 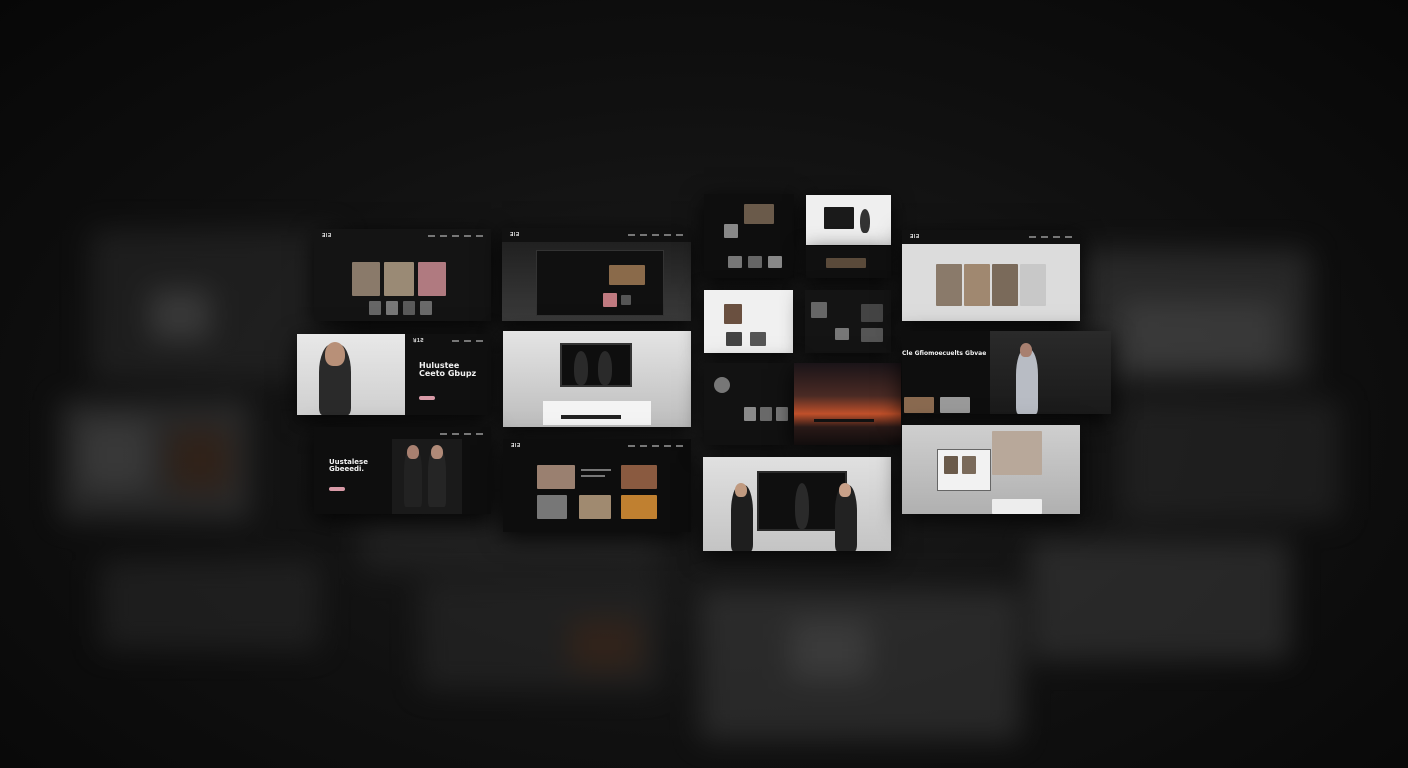 I want to click on hero-headline: Uustalese Gbeeedi., so click(x=348, y=466).